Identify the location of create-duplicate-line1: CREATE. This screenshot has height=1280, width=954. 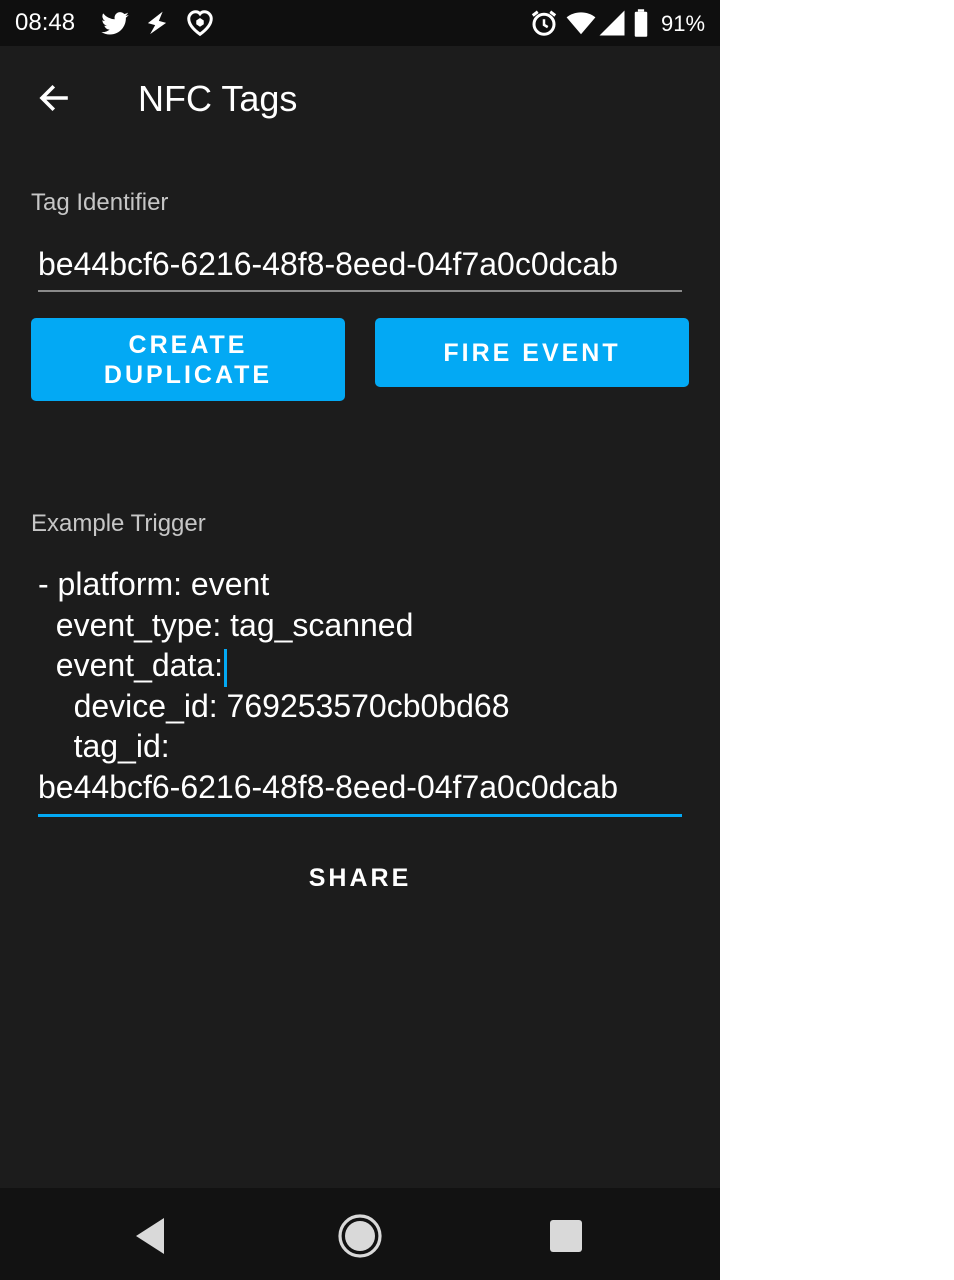
(188, 344).